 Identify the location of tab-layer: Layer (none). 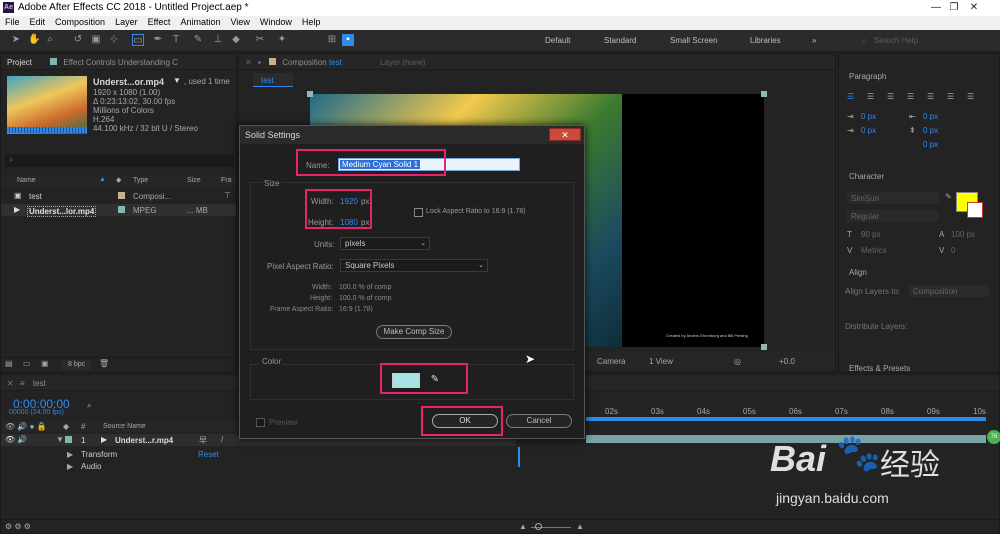
(402, 62).